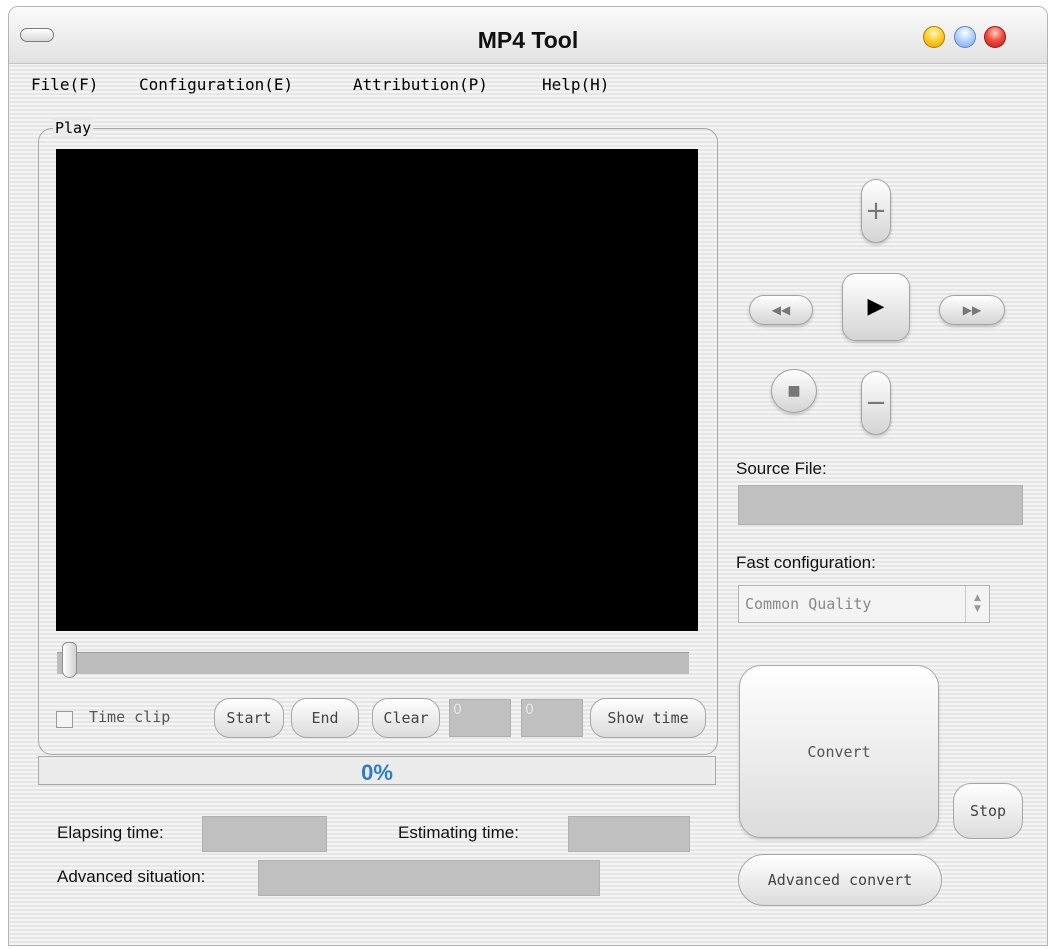  I want to click on estimating-time-label: Estimating time:, so click(458, 832).